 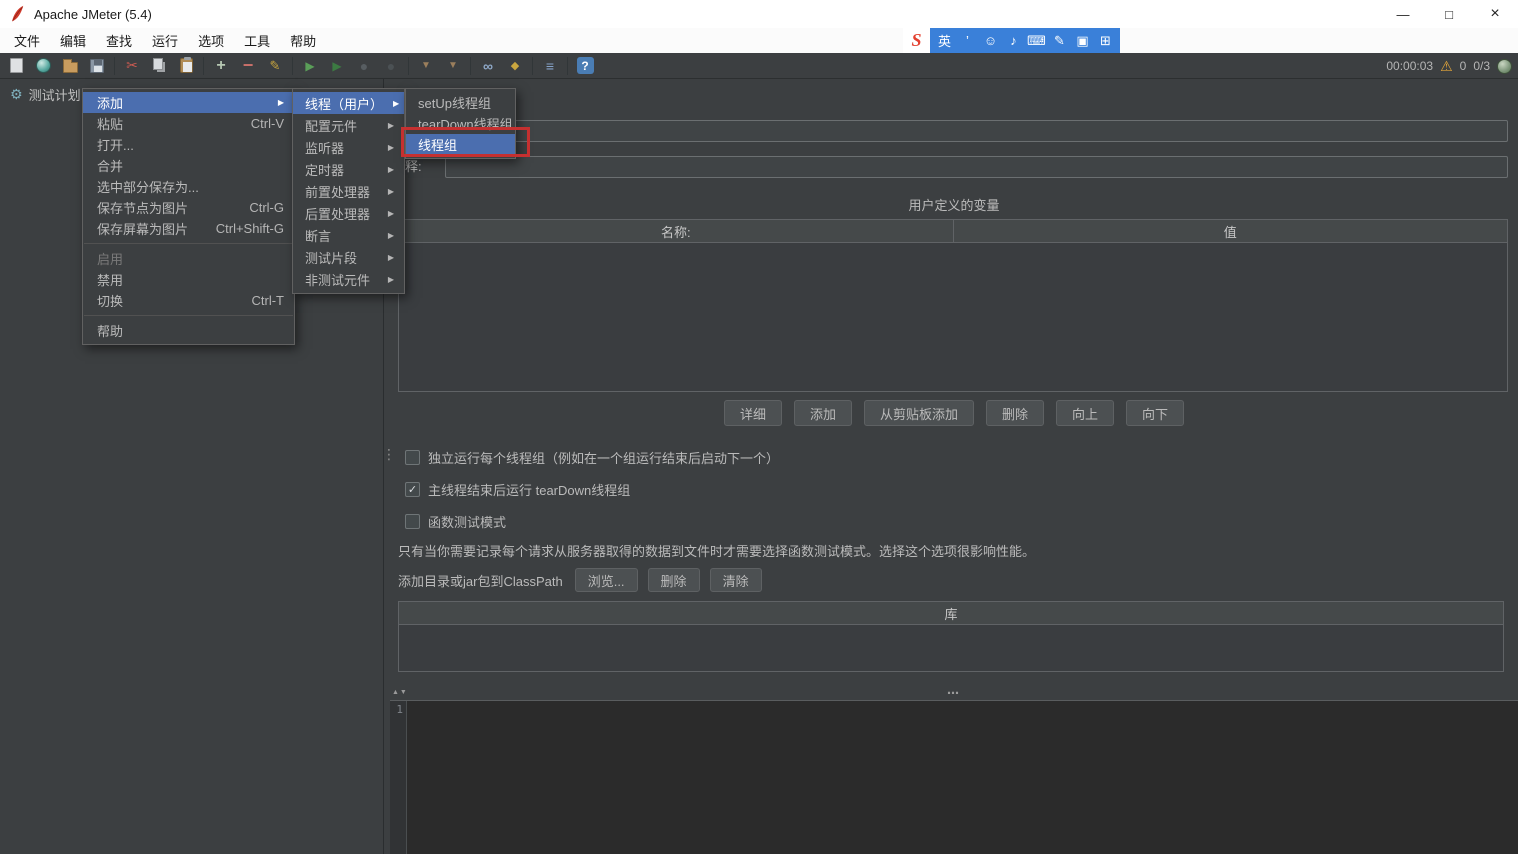 What do you see at coordinates (257, 40) in the screenshot?
I see `menu-tools: 工具` at bounding box center [257, 40].